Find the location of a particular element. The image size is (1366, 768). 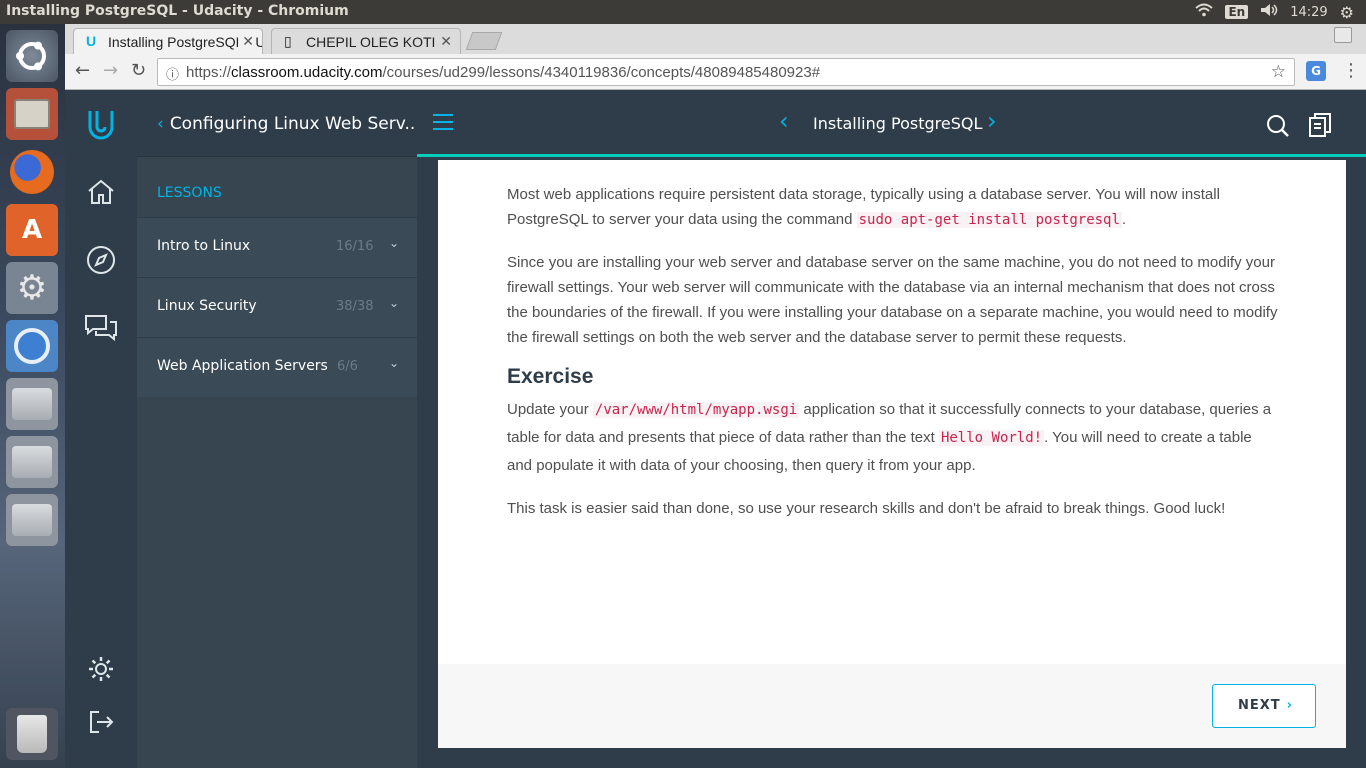

browser-menu-icon: ⋮ is located at coordinates (1351, 70).